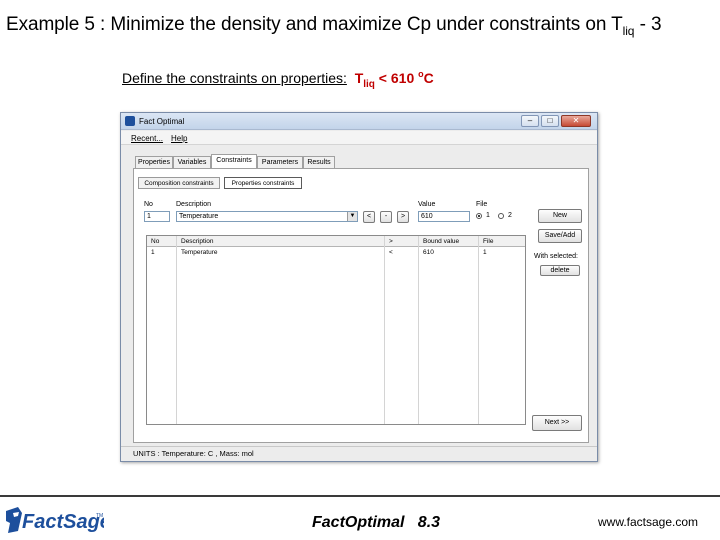  What do you see at coordinates (234, 78) in the screenshot?
I see `subtitle-prefix: Define the constraints on properties:` at bounding box center [234, 78].